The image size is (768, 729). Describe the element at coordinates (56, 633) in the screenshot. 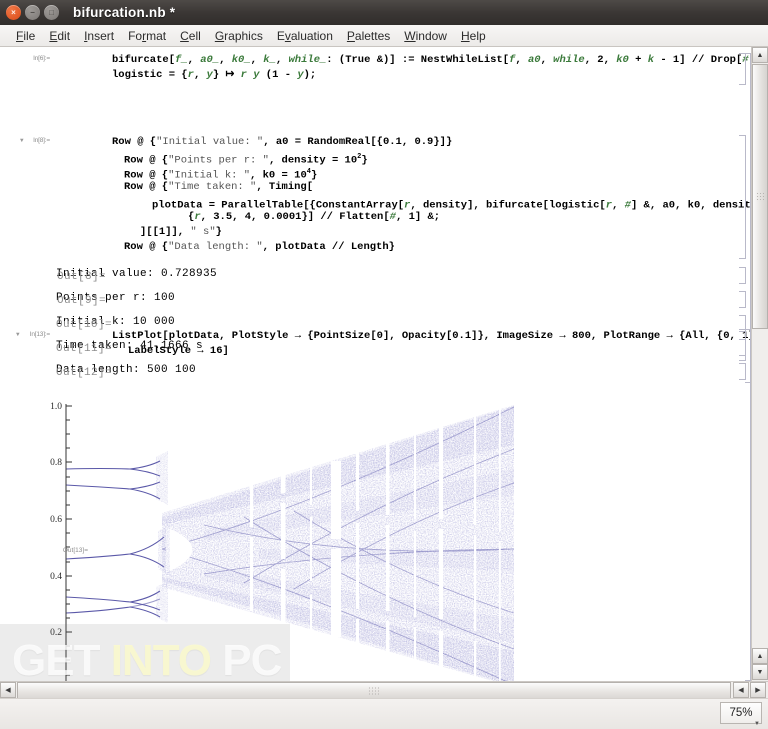

I see `y-tick-label: 0.2` at that location.